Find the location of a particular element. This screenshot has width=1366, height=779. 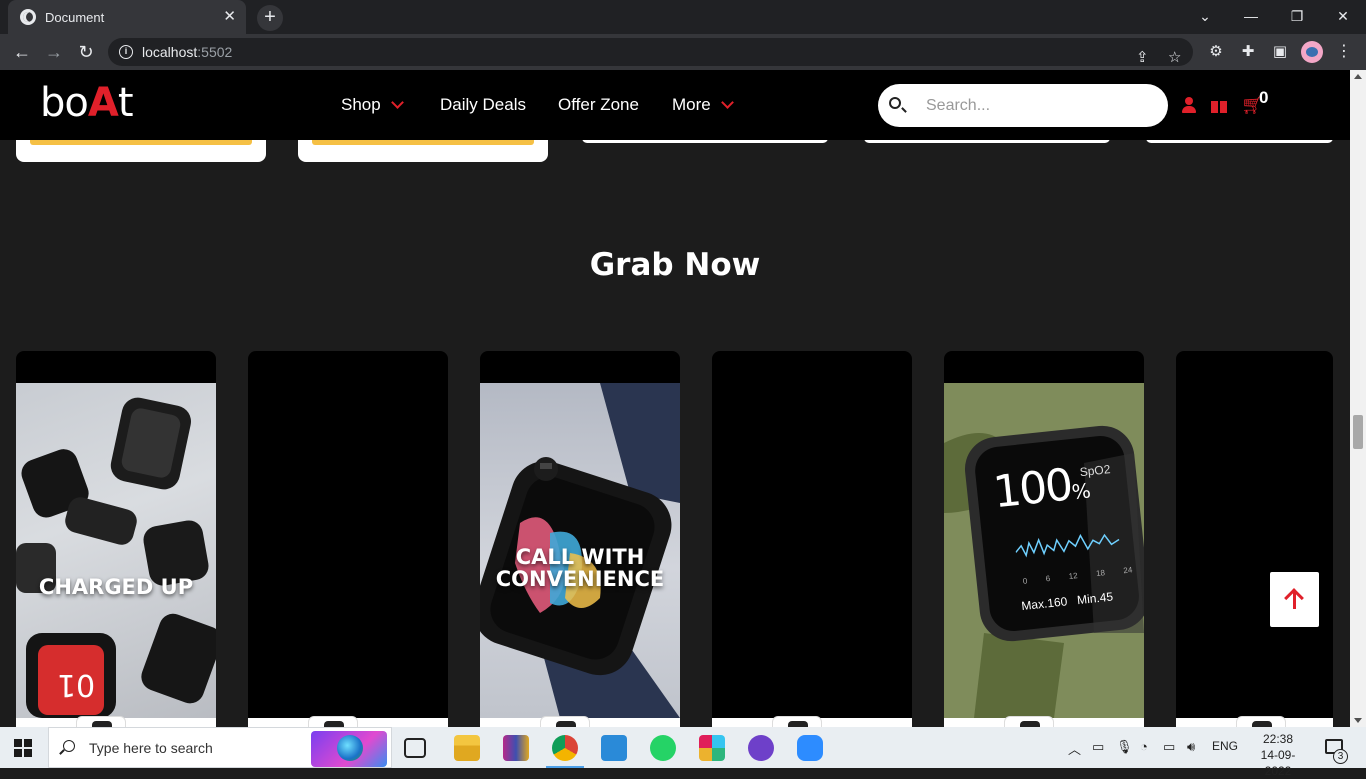

microphone-icon: 🎙︎ is located at coordinates (1124, 747).